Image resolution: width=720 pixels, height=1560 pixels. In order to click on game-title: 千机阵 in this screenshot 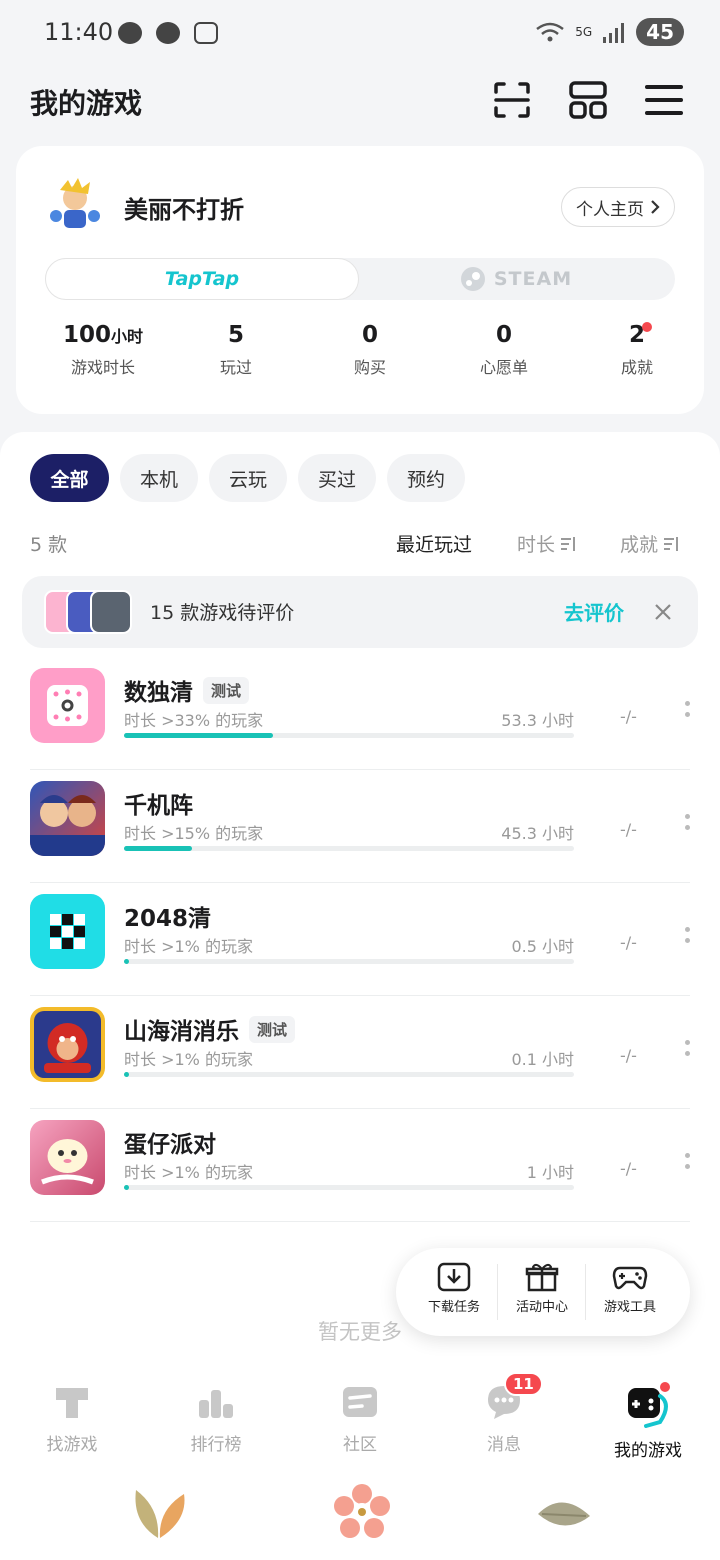, I will do `click(158, 806)`.